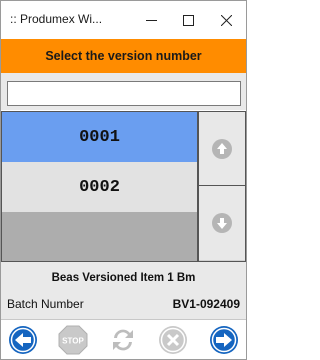 Image resolution: width=320 pixels, height=360 pixels. I want to click on back-arrow-icon, so click(23, 340).